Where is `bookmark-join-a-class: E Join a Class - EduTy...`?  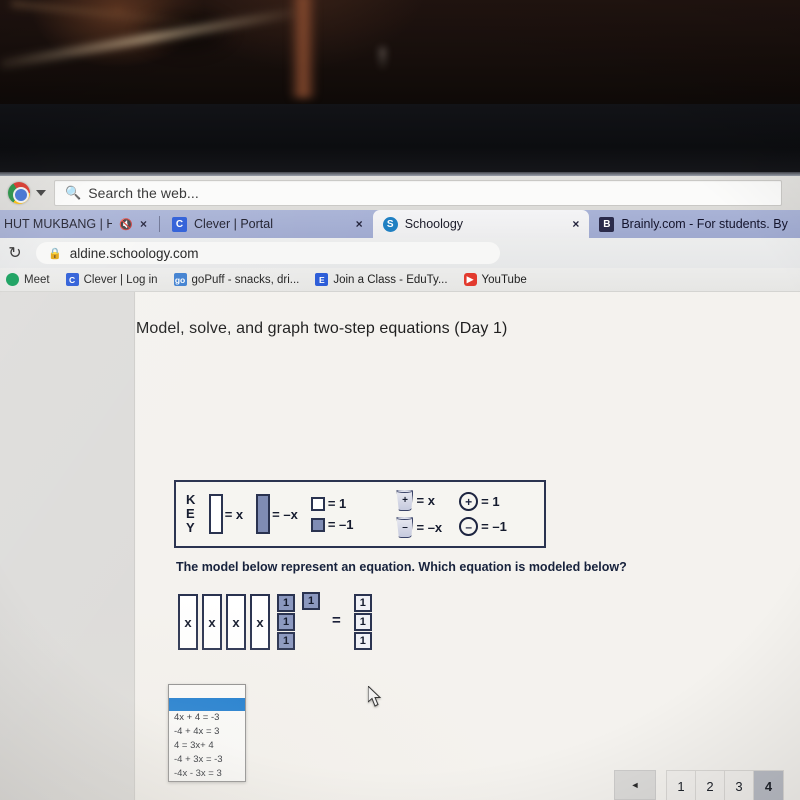
bookmark-join-a-class: E Join a Class - EduTy... is located at coordinates (381, 279).